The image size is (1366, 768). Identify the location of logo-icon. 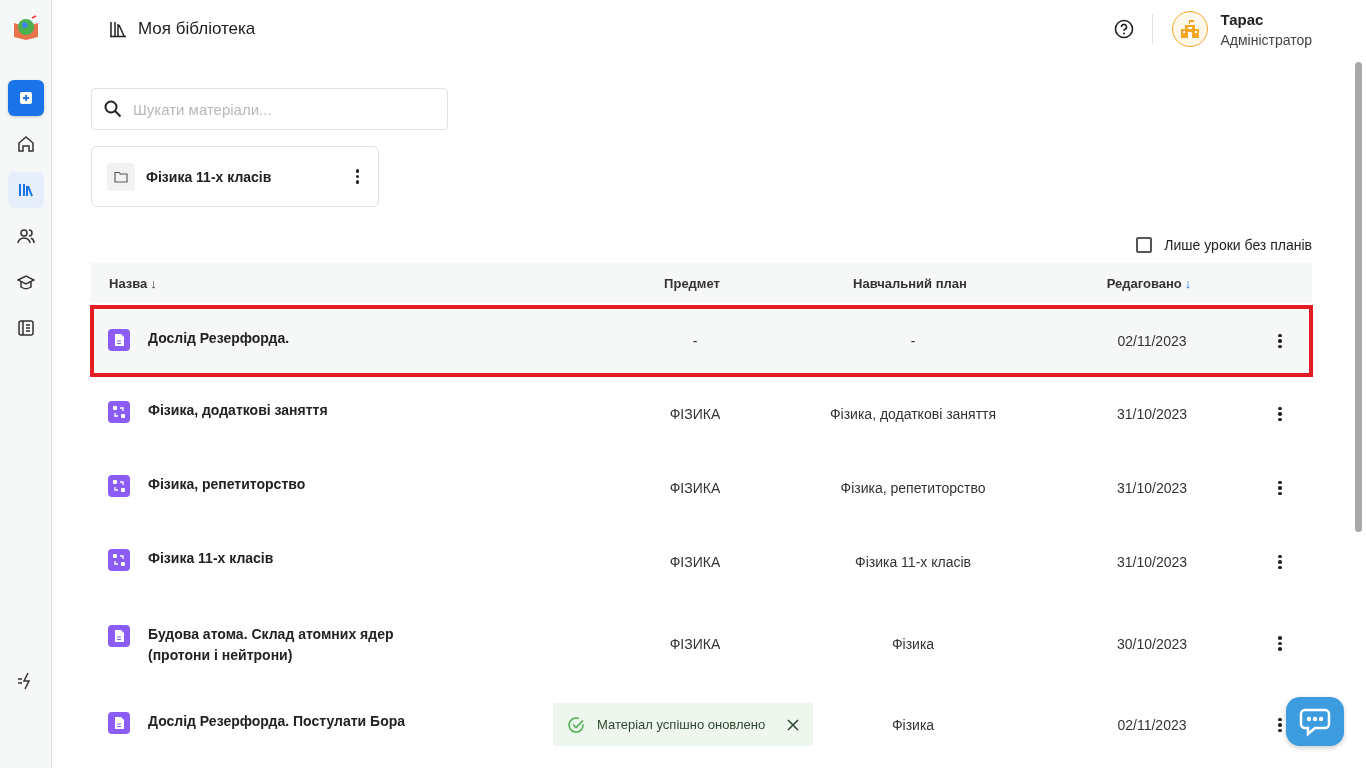
(25, 28).